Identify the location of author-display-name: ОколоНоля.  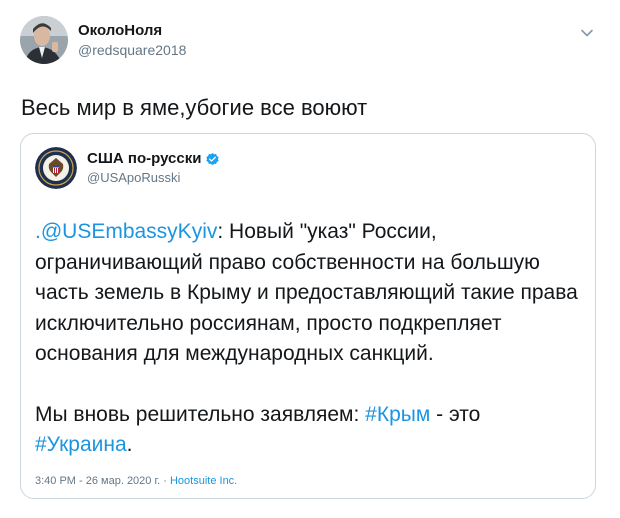
(132, 31).